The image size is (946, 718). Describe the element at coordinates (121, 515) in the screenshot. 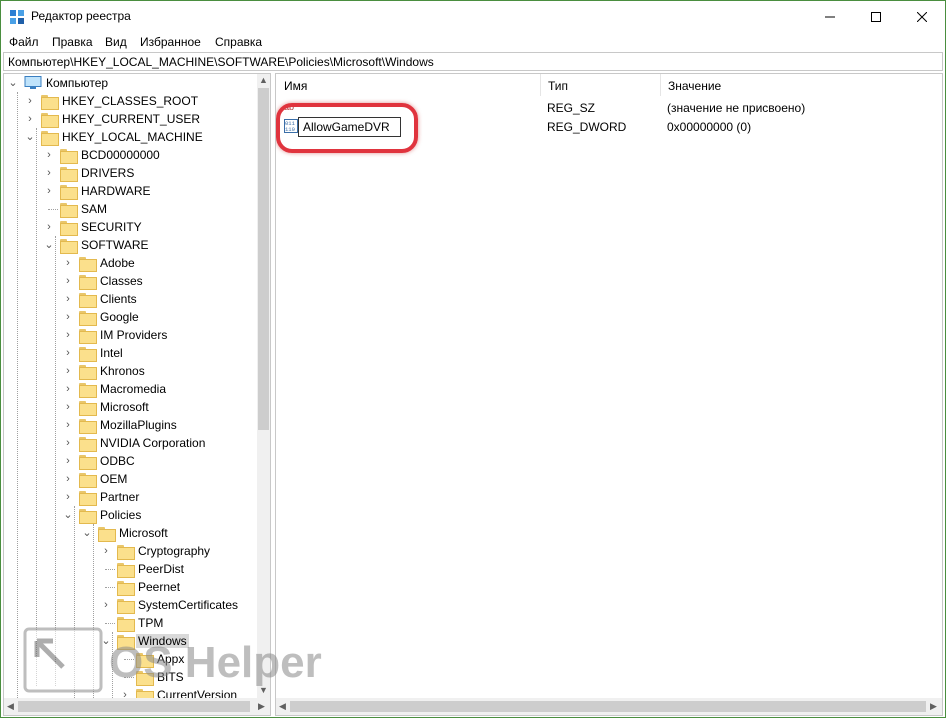

I see `tree-item-label: Policies` at that location.